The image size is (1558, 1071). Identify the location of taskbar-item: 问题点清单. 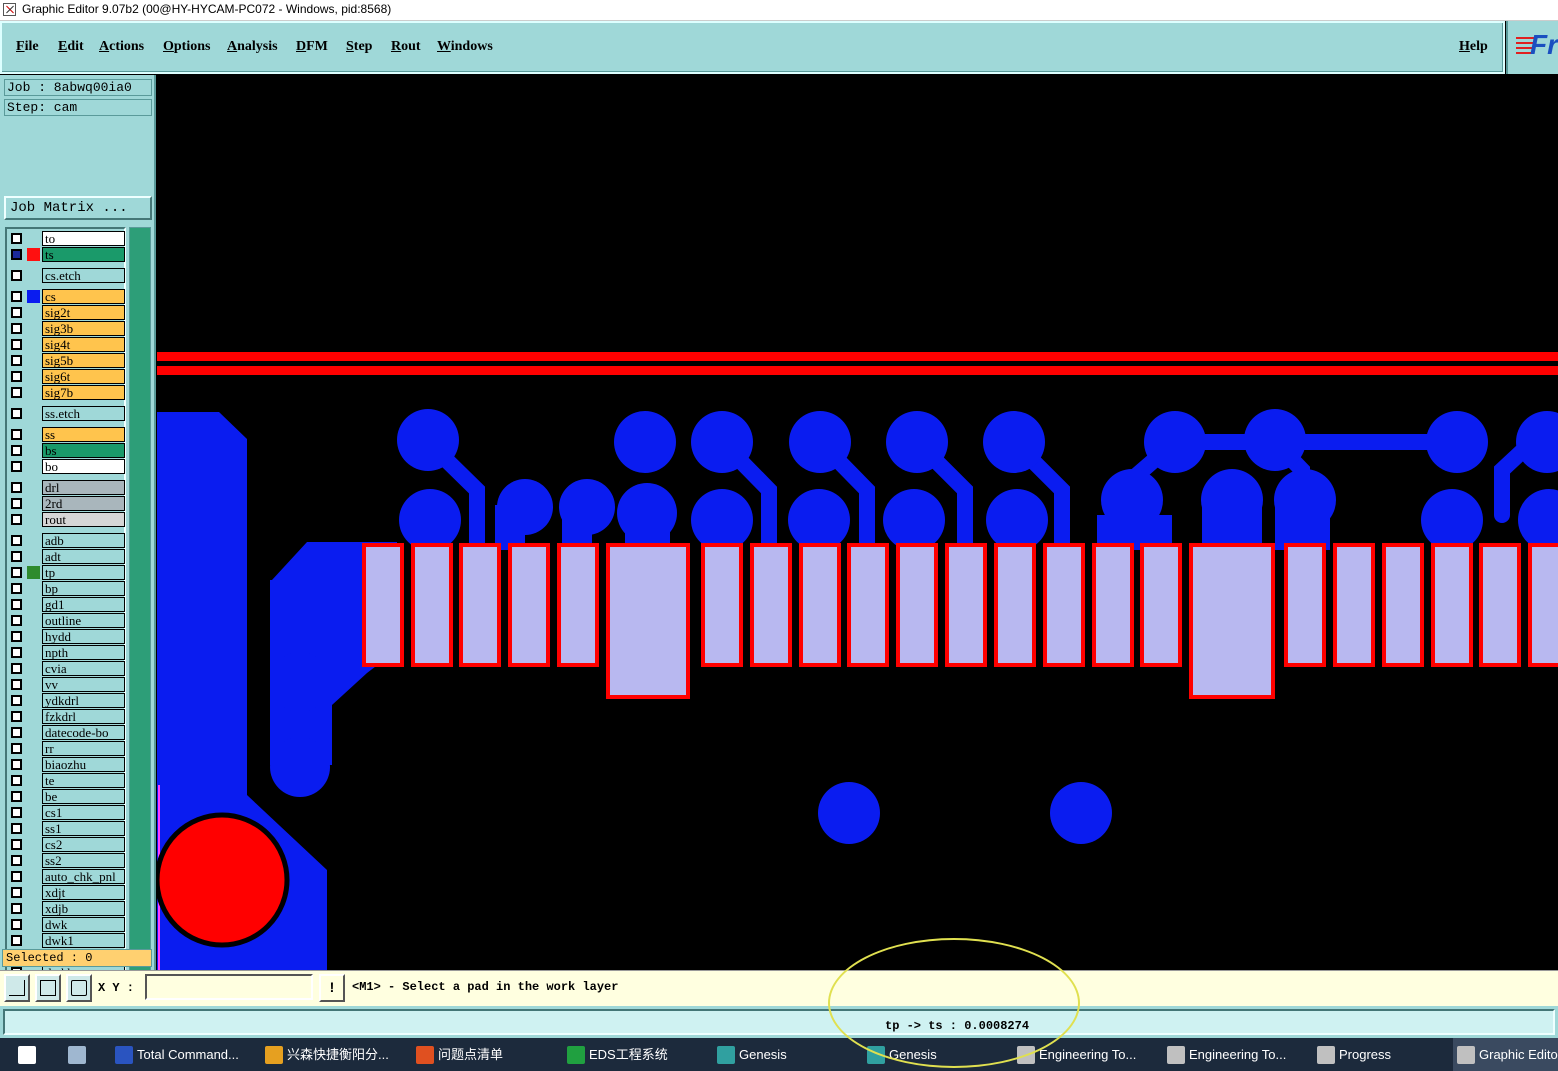
(482, 1054).